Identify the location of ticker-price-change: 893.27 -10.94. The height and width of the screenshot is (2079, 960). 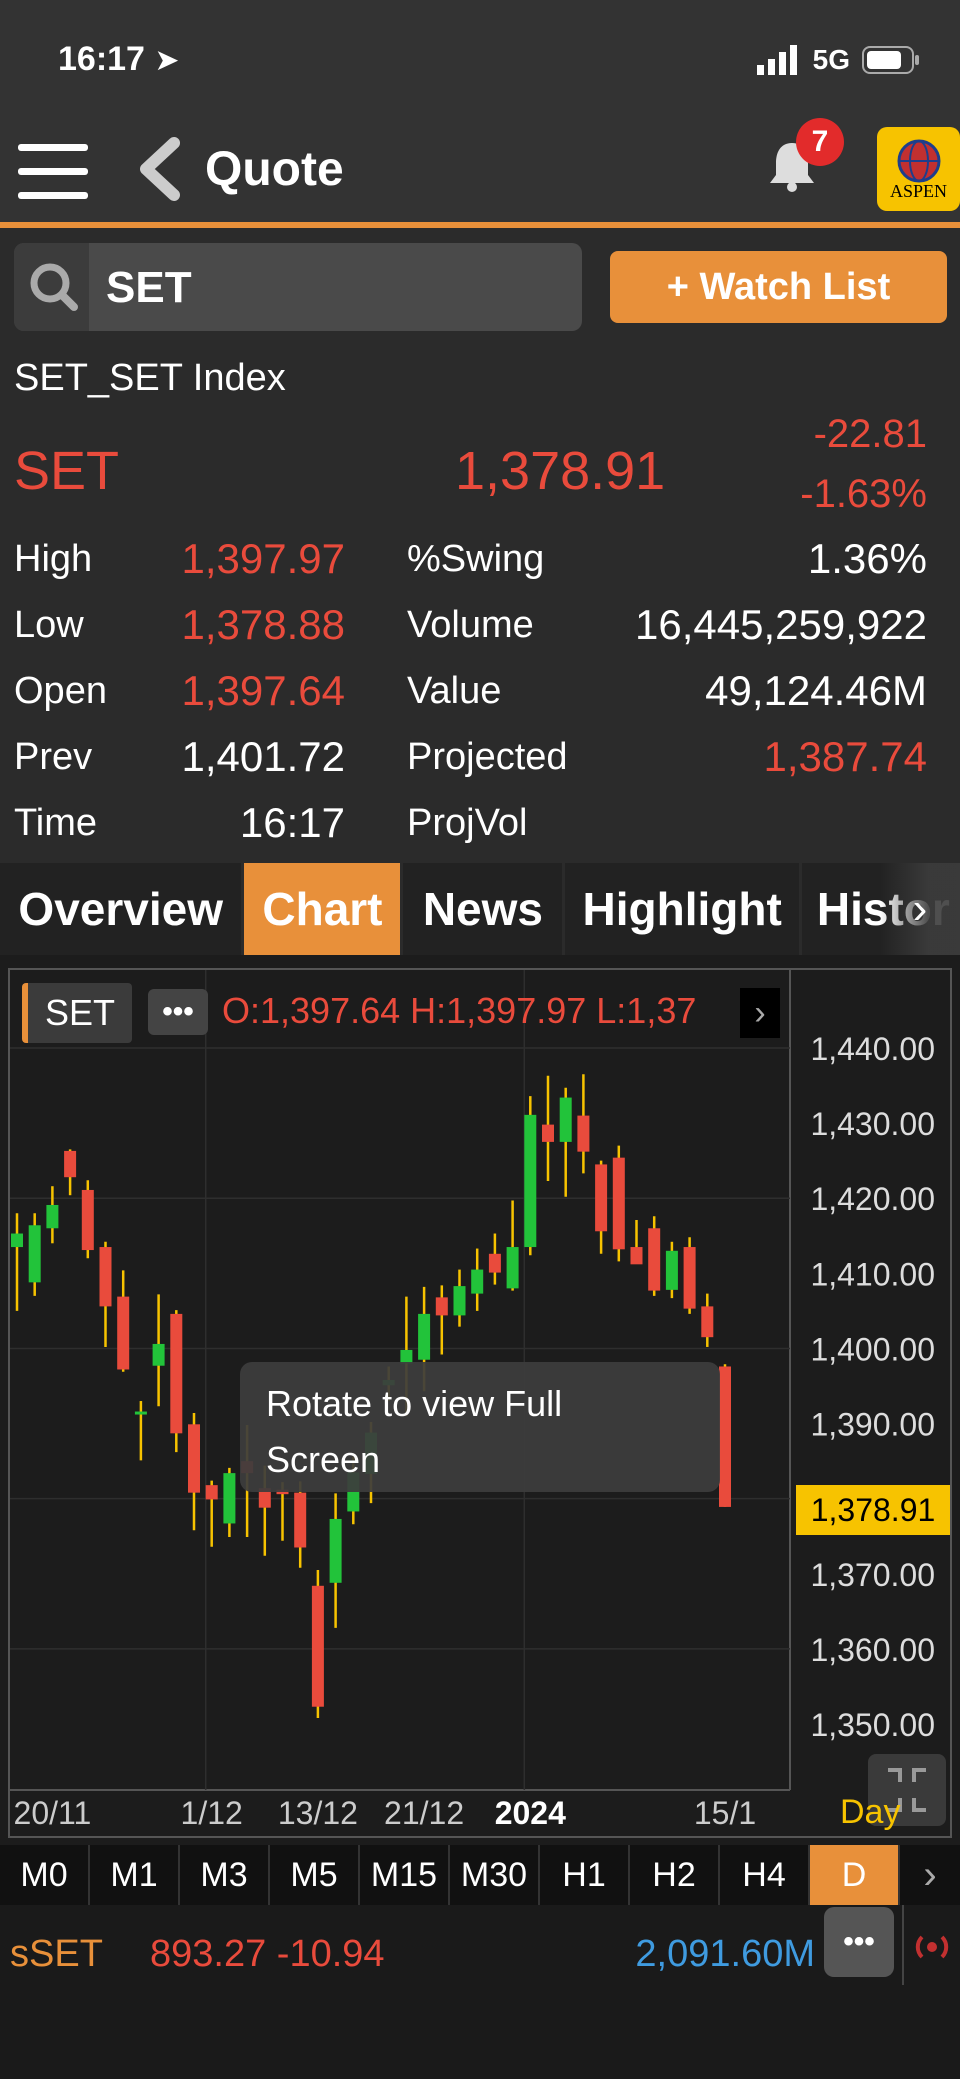
(267, 1954).